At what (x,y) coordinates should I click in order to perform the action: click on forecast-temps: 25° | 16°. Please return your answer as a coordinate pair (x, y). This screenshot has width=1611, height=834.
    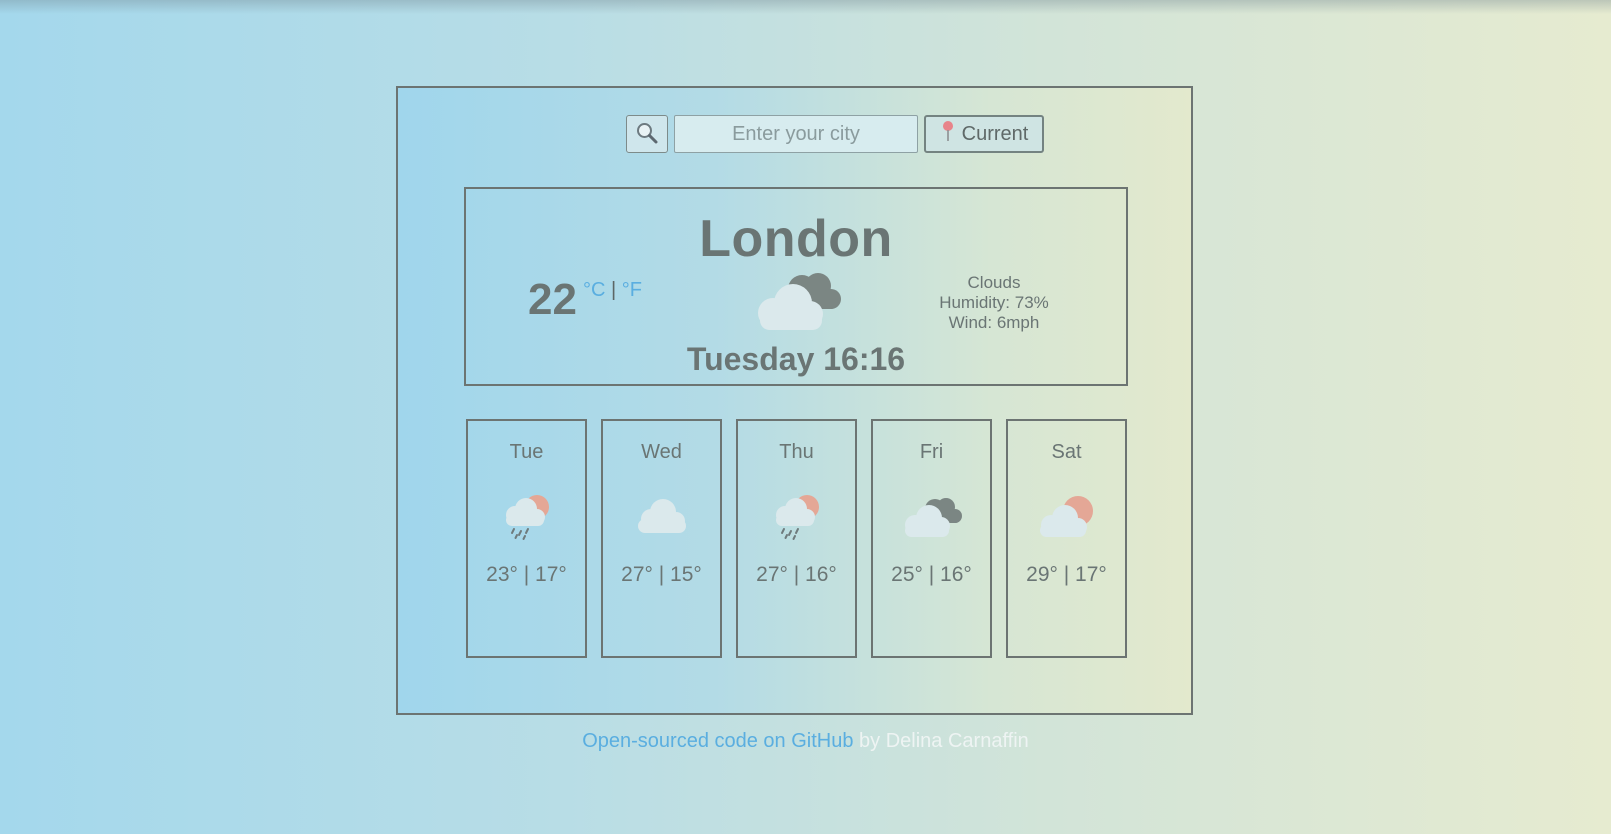
    Looking at the image, I should click on (931, 574).